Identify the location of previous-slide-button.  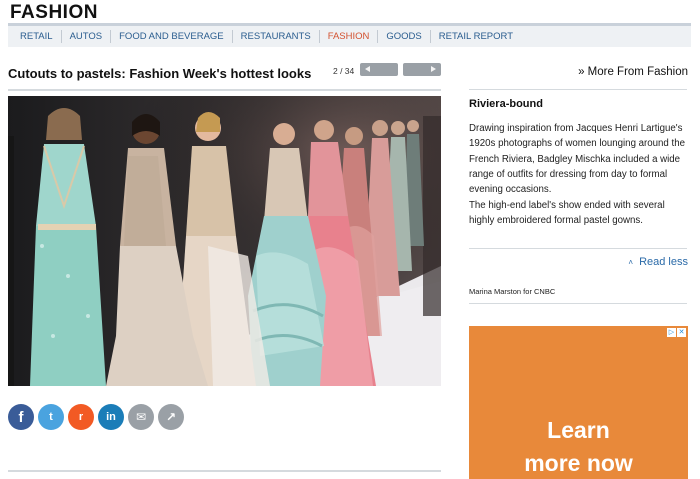
(379, 69).